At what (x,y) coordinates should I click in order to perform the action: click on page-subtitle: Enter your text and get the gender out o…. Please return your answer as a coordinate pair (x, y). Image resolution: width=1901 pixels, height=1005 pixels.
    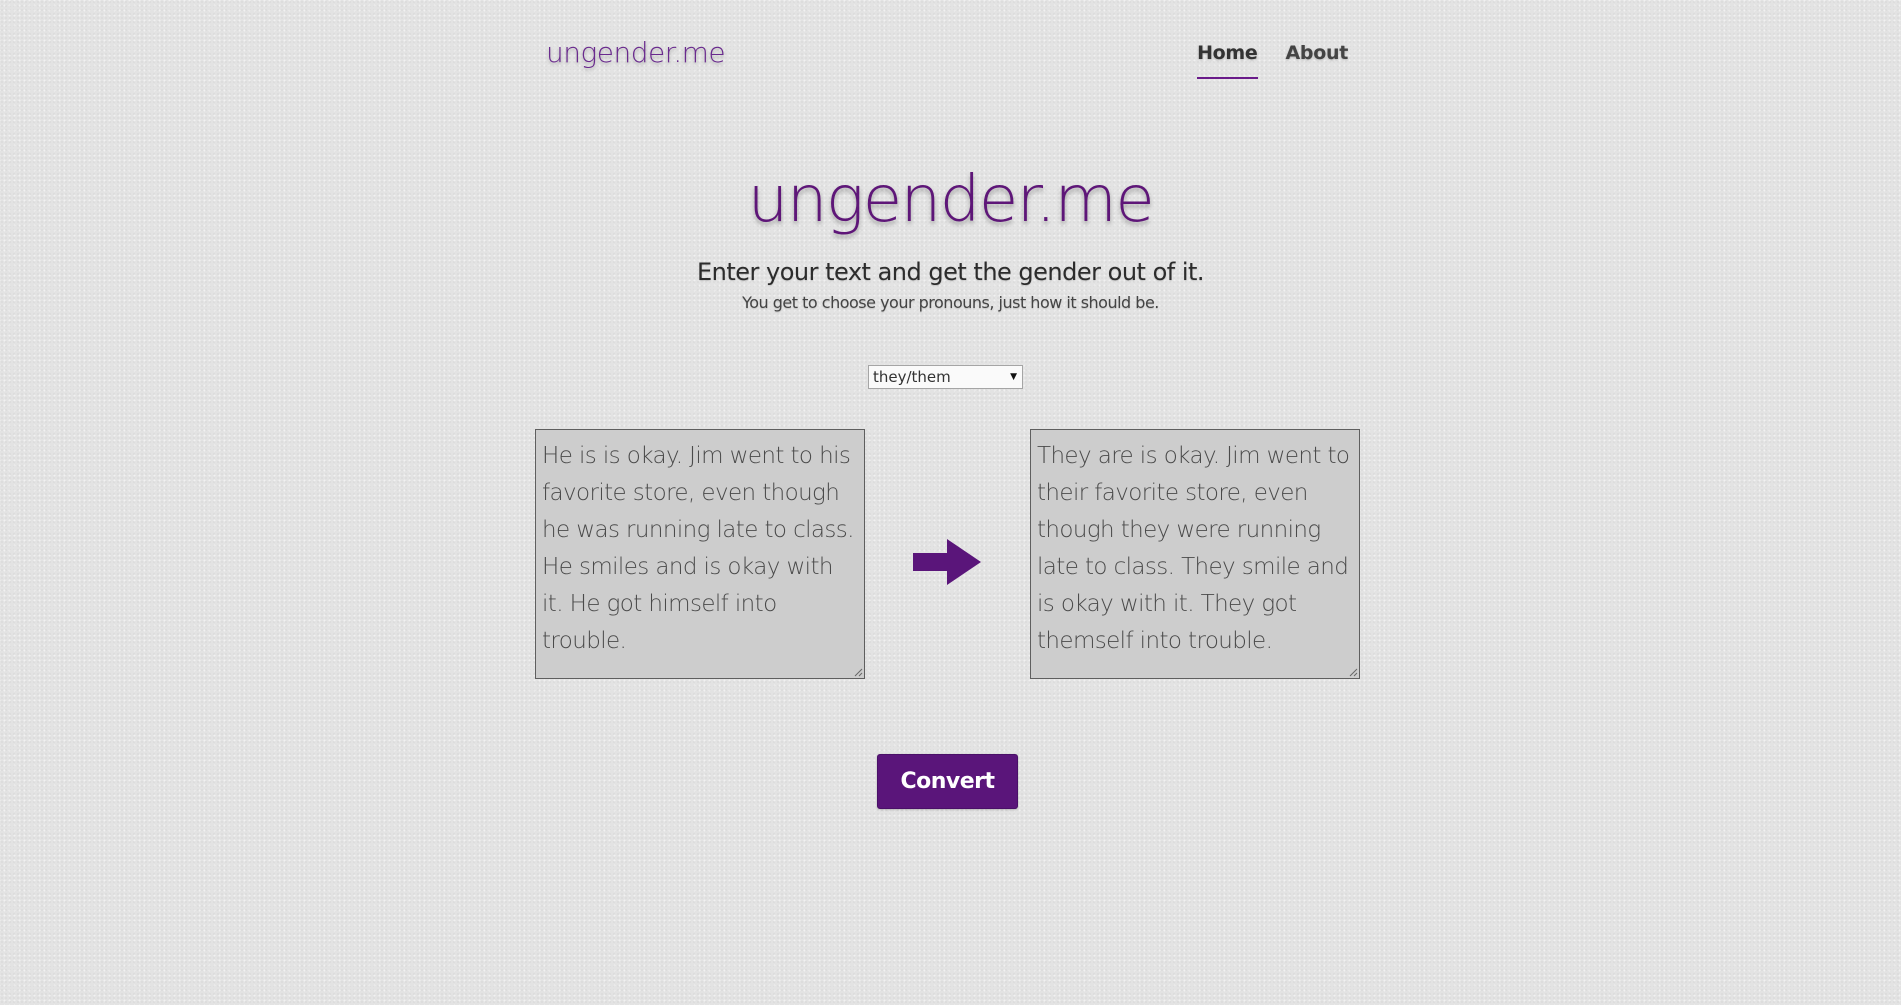
    Looking at the image, I should click on (950, 272).